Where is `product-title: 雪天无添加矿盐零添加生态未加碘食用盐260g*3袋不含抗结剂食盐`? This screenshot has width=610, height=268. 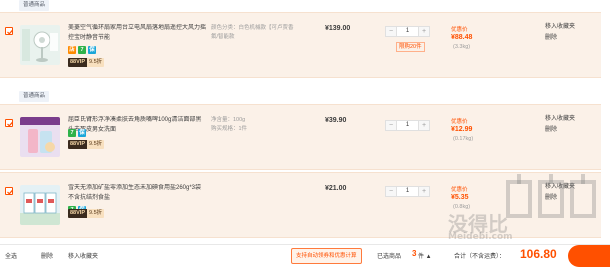
product-title: 雪天无添加矿盐零添加生态未加碘食用盐260g*3袋不含抗结剂食盐 is located at coordinates (137, 193).